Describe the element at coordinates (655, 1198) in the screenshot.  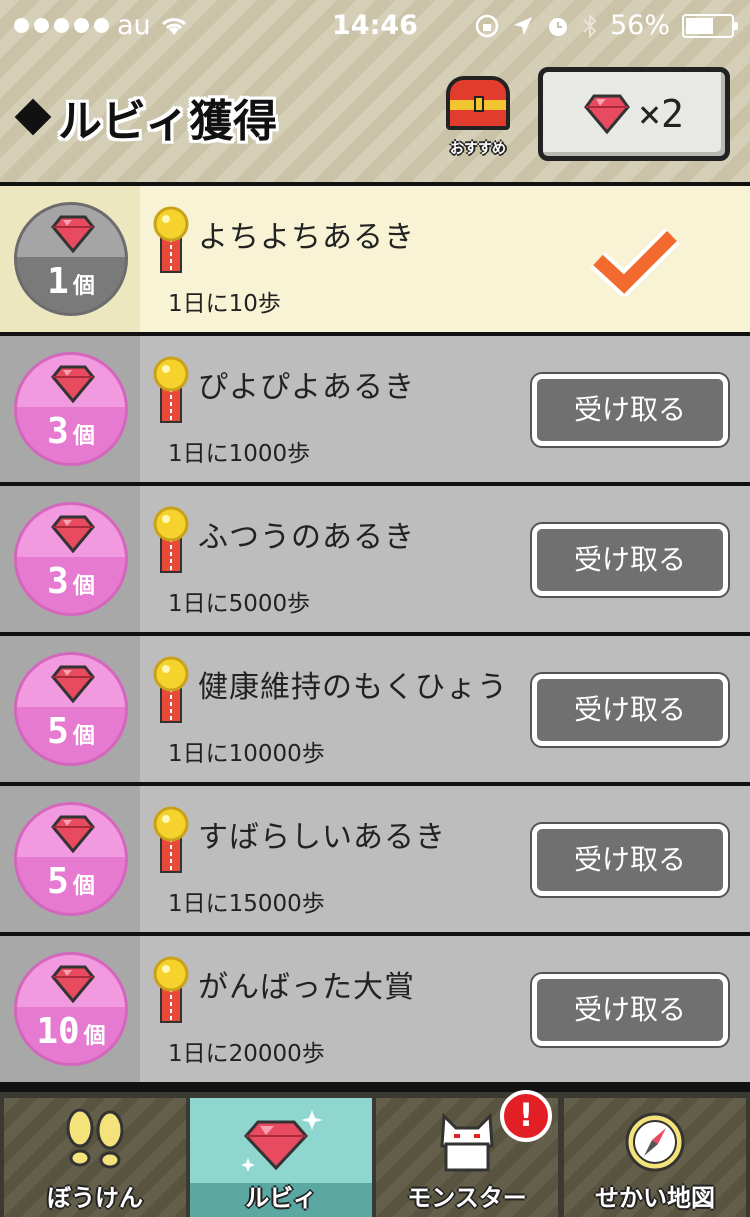
I see `tab-world-map-label: せかい地図` at that location.